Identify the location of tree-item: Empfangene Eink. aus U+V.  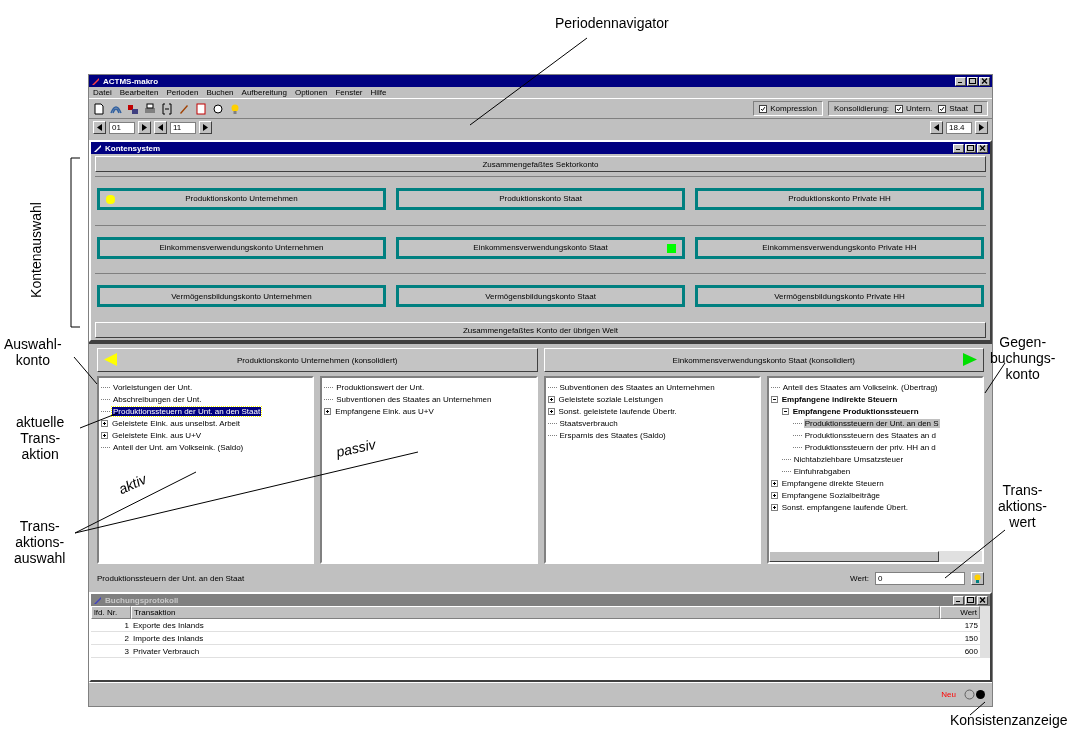
(384, 411).